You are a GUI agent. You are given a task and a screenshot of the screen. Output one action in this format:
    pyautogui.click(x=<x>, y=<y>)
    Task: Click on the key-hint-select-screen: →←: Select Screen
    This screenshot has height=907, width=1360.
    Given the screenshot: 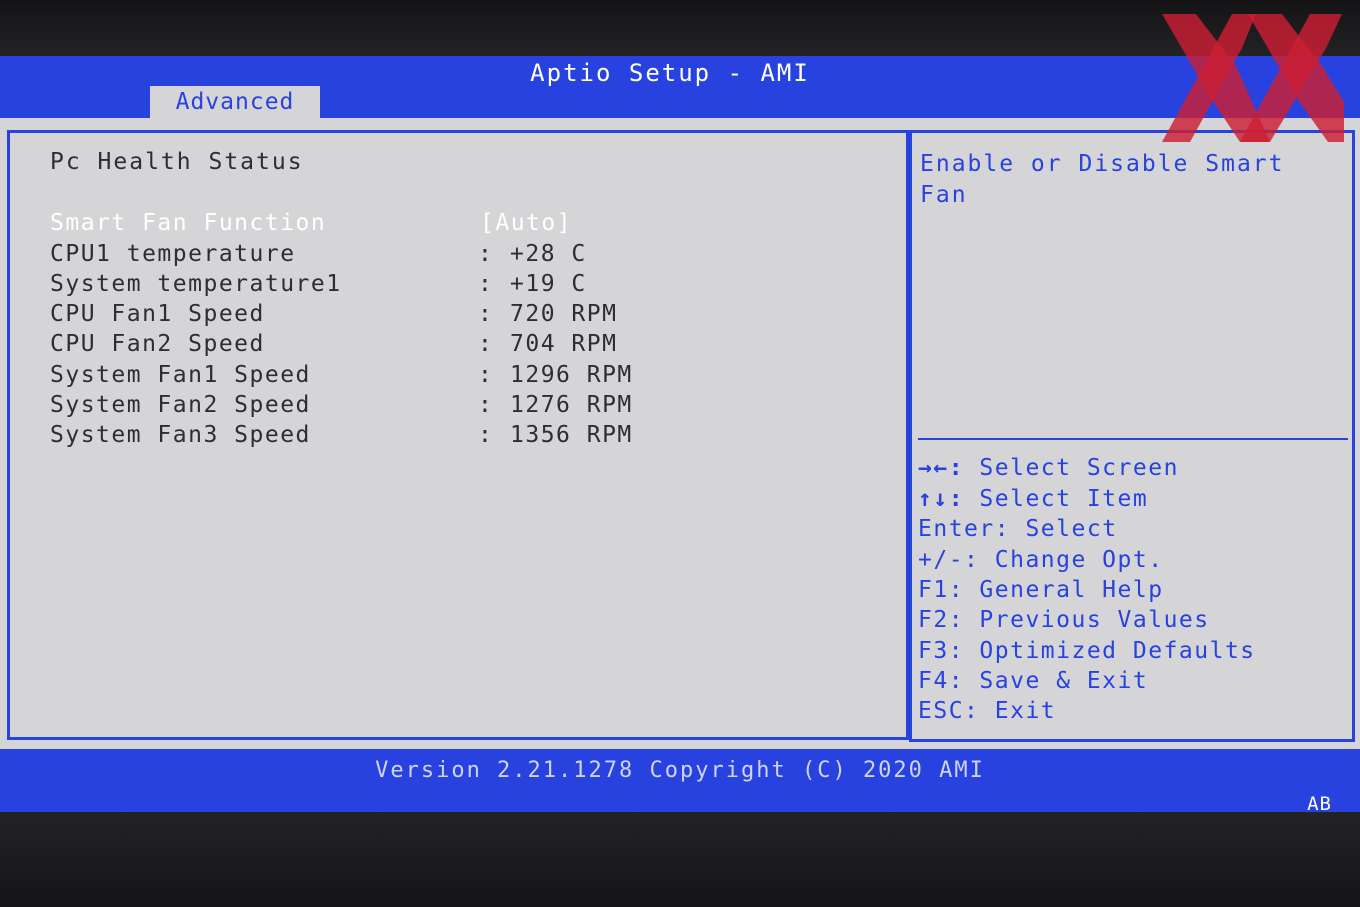 What is the action you would take?
    pyautogui.click(x=1133, y=468)
    